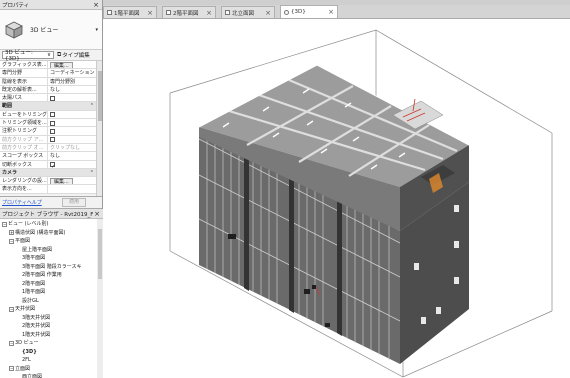 The width and height of the screenshot is (570, 378). I want to click on property-key: 切断ボックス, so click(24, 164).